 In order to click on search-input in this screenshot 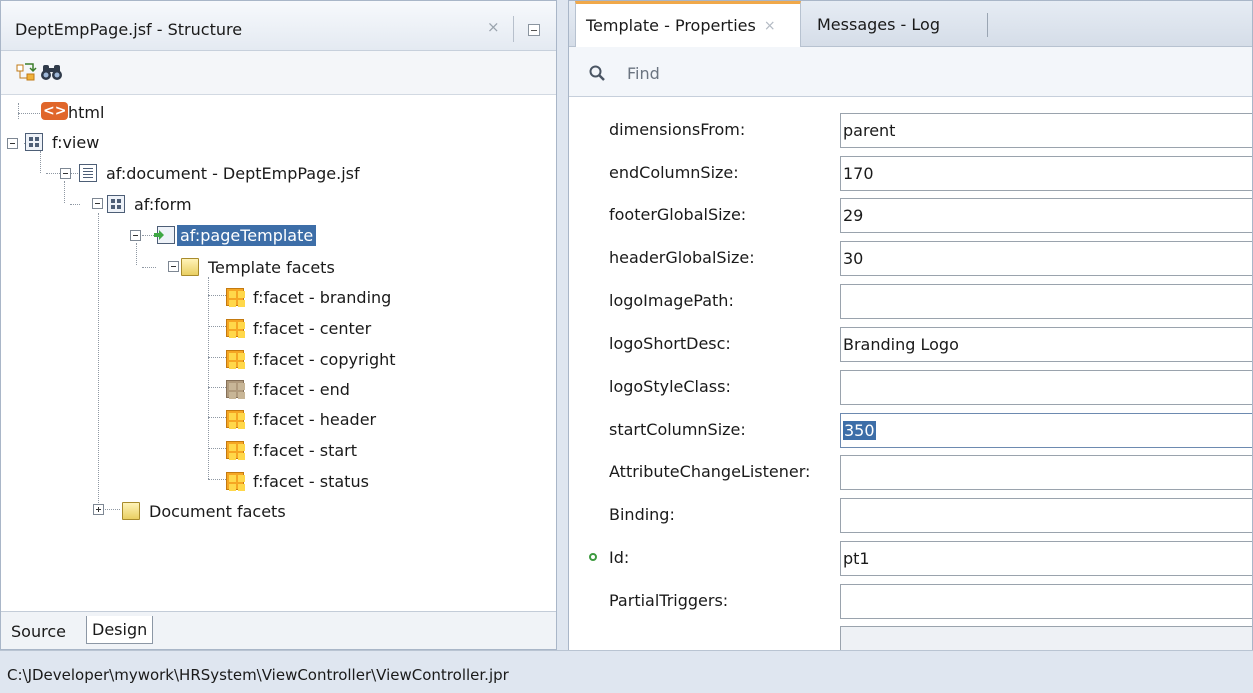, I will do `click(777, 73)`.